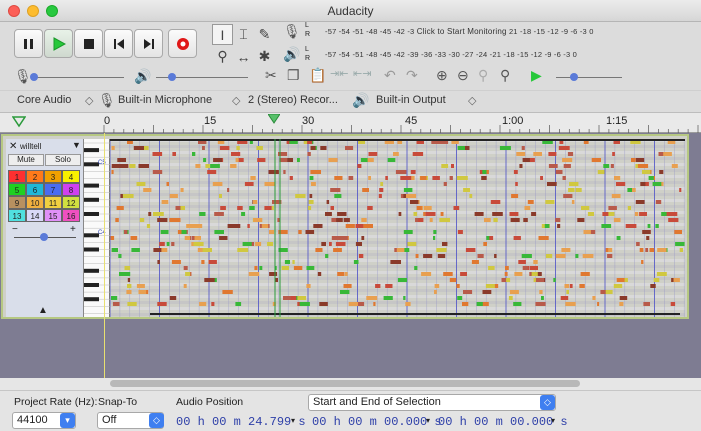  I want to click on audio-position-menu-icon: ▾, so click(293, 420).